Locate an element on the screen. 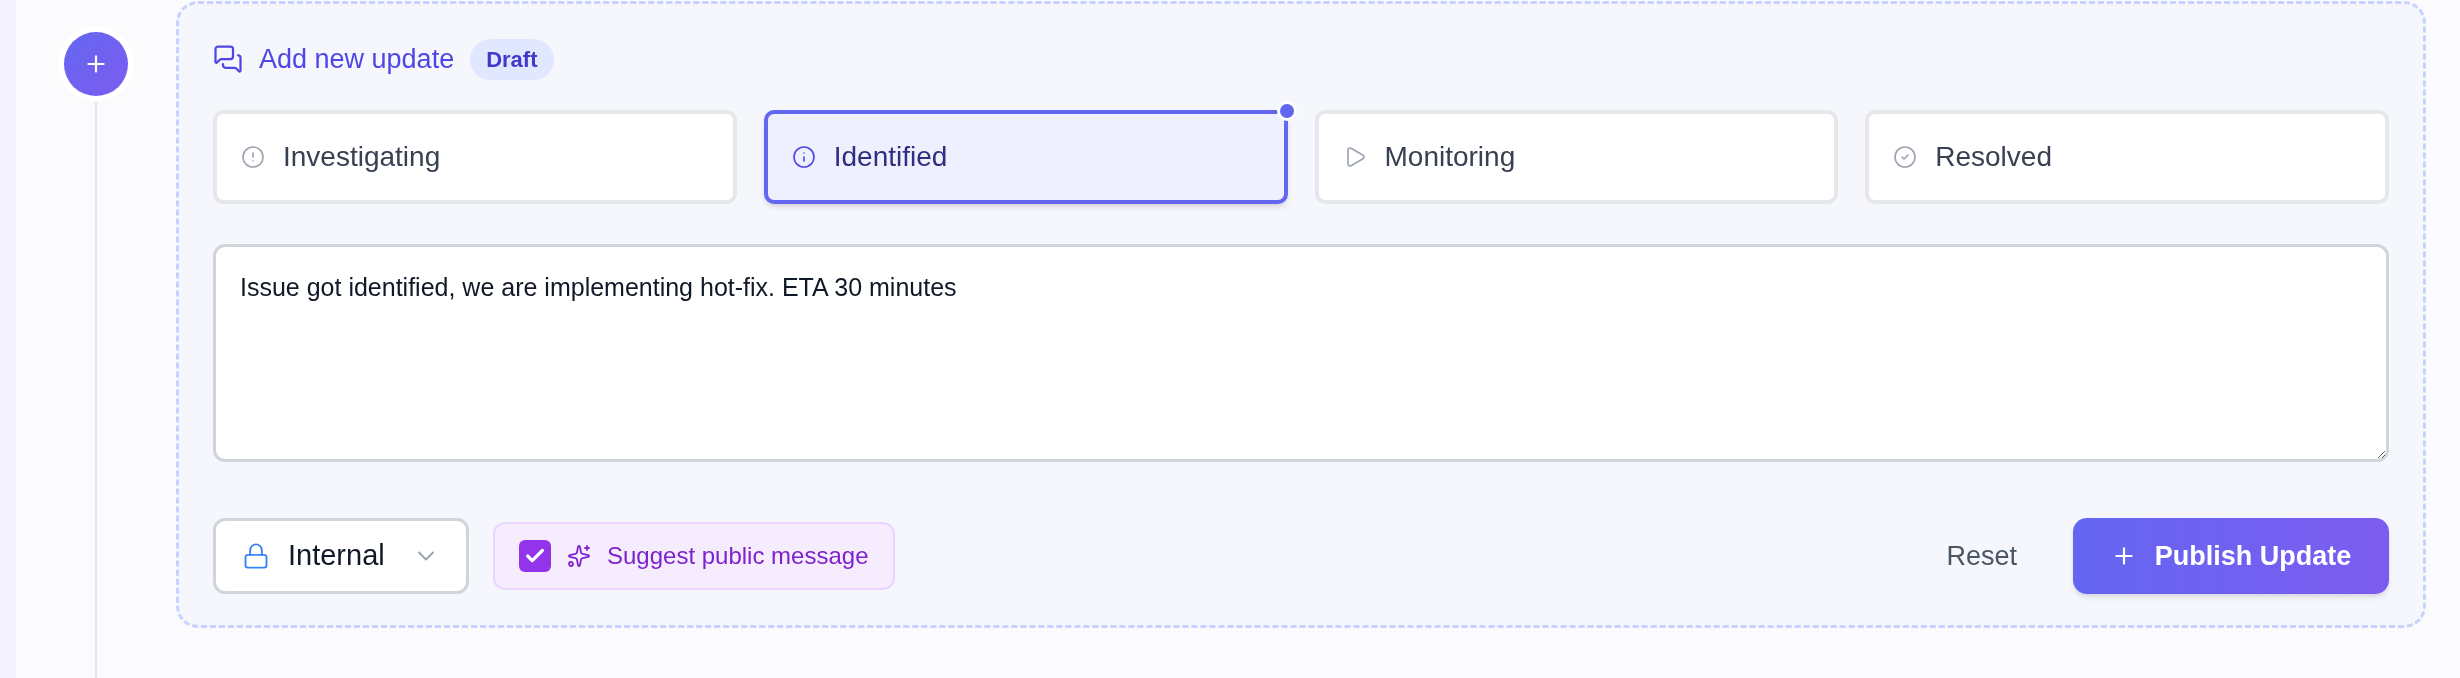  status-option: Identified is located at coordinates (1025, 157).